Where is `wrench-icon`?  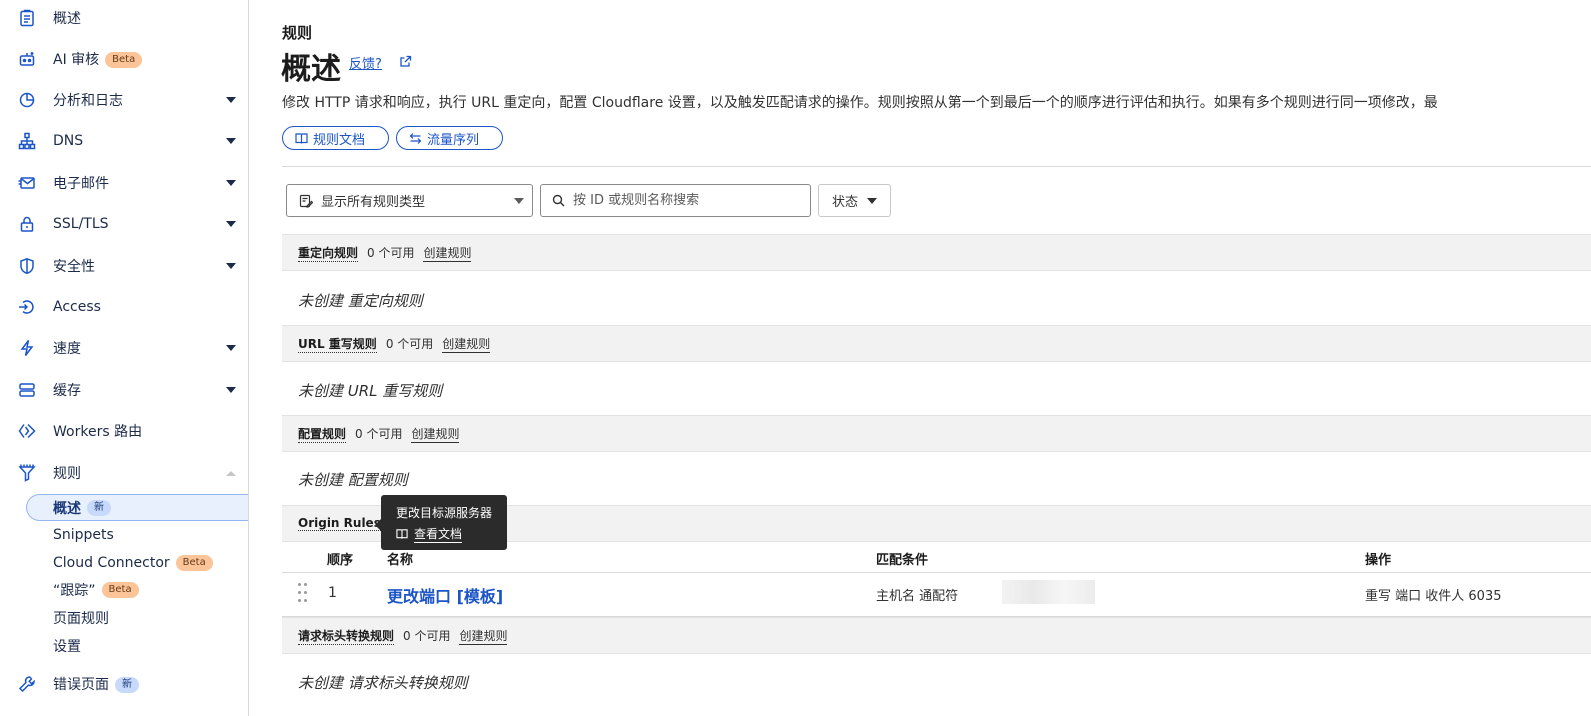
wrench-icon is located at coordinates (27, 684).